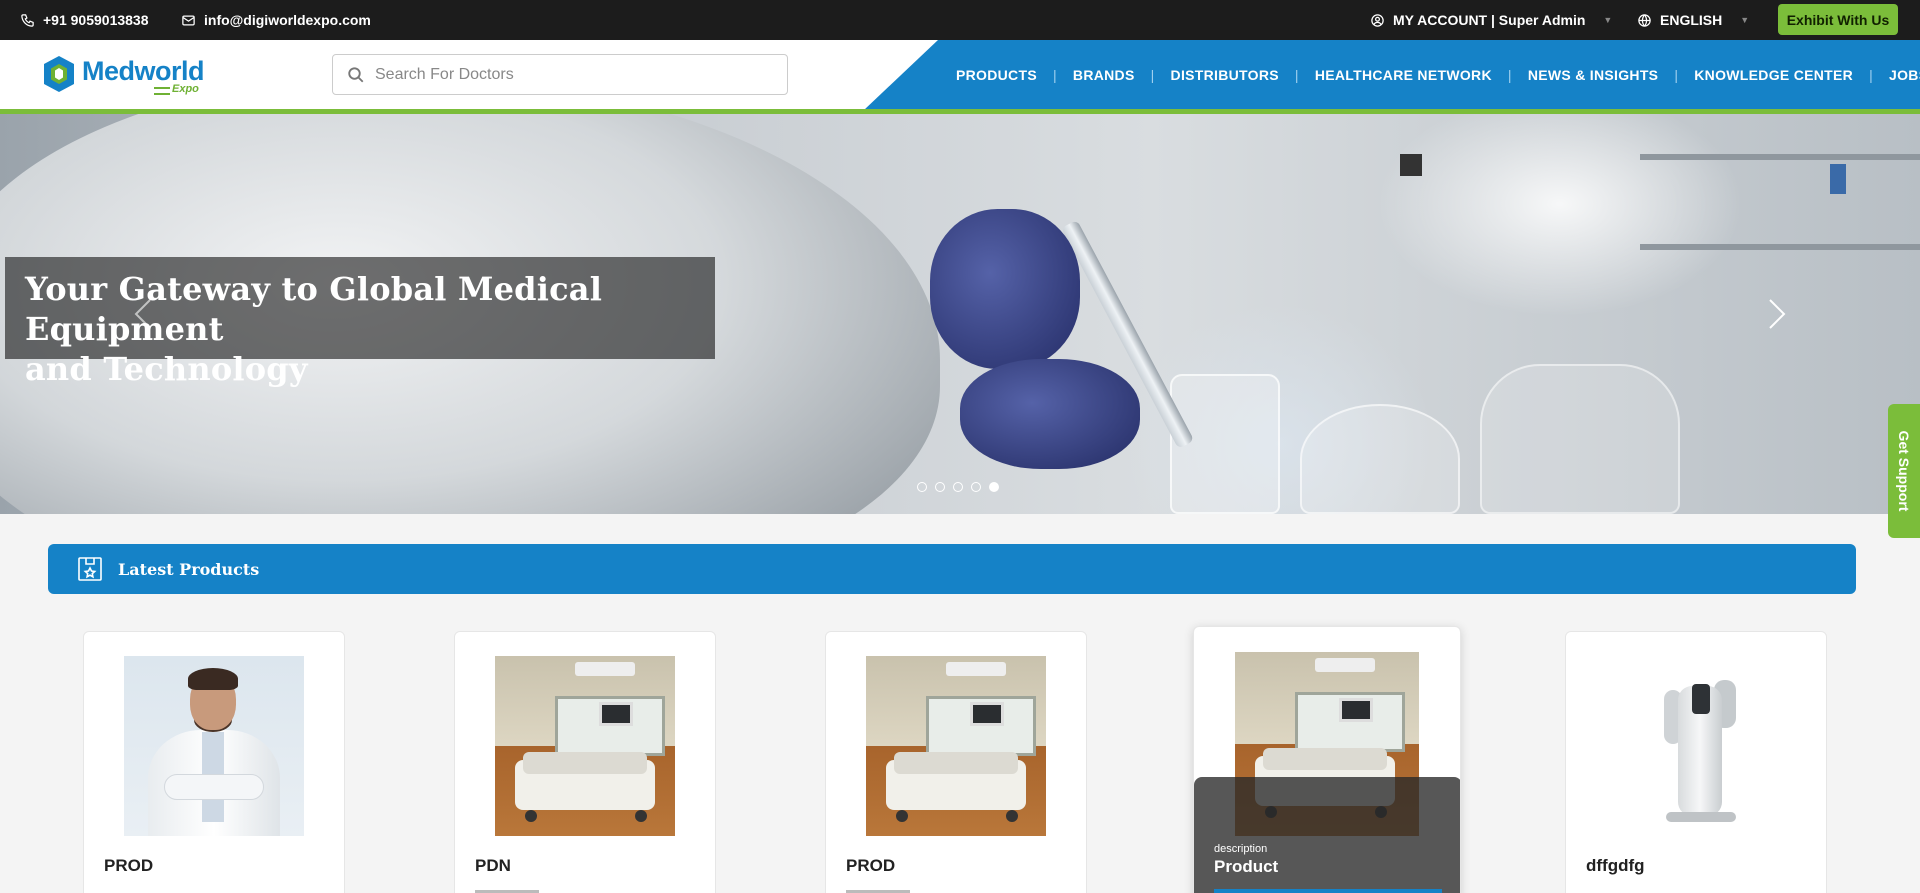 This screenshot has width=1920, height=893. I want to click on nav-products: PRODUCTS, so click(996, 75).